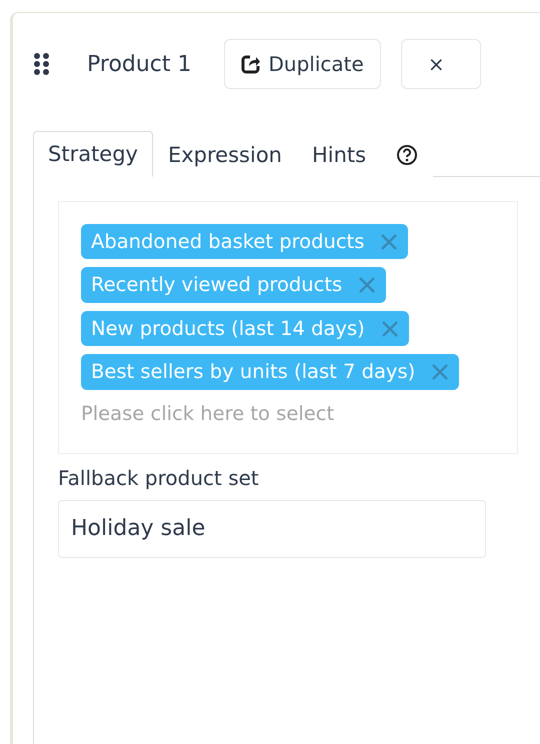  What do you see at coordinates (228, 328) in the screenshot?
I see `tag-label: New products (last 14 days)` at bounding box center [228, 328].